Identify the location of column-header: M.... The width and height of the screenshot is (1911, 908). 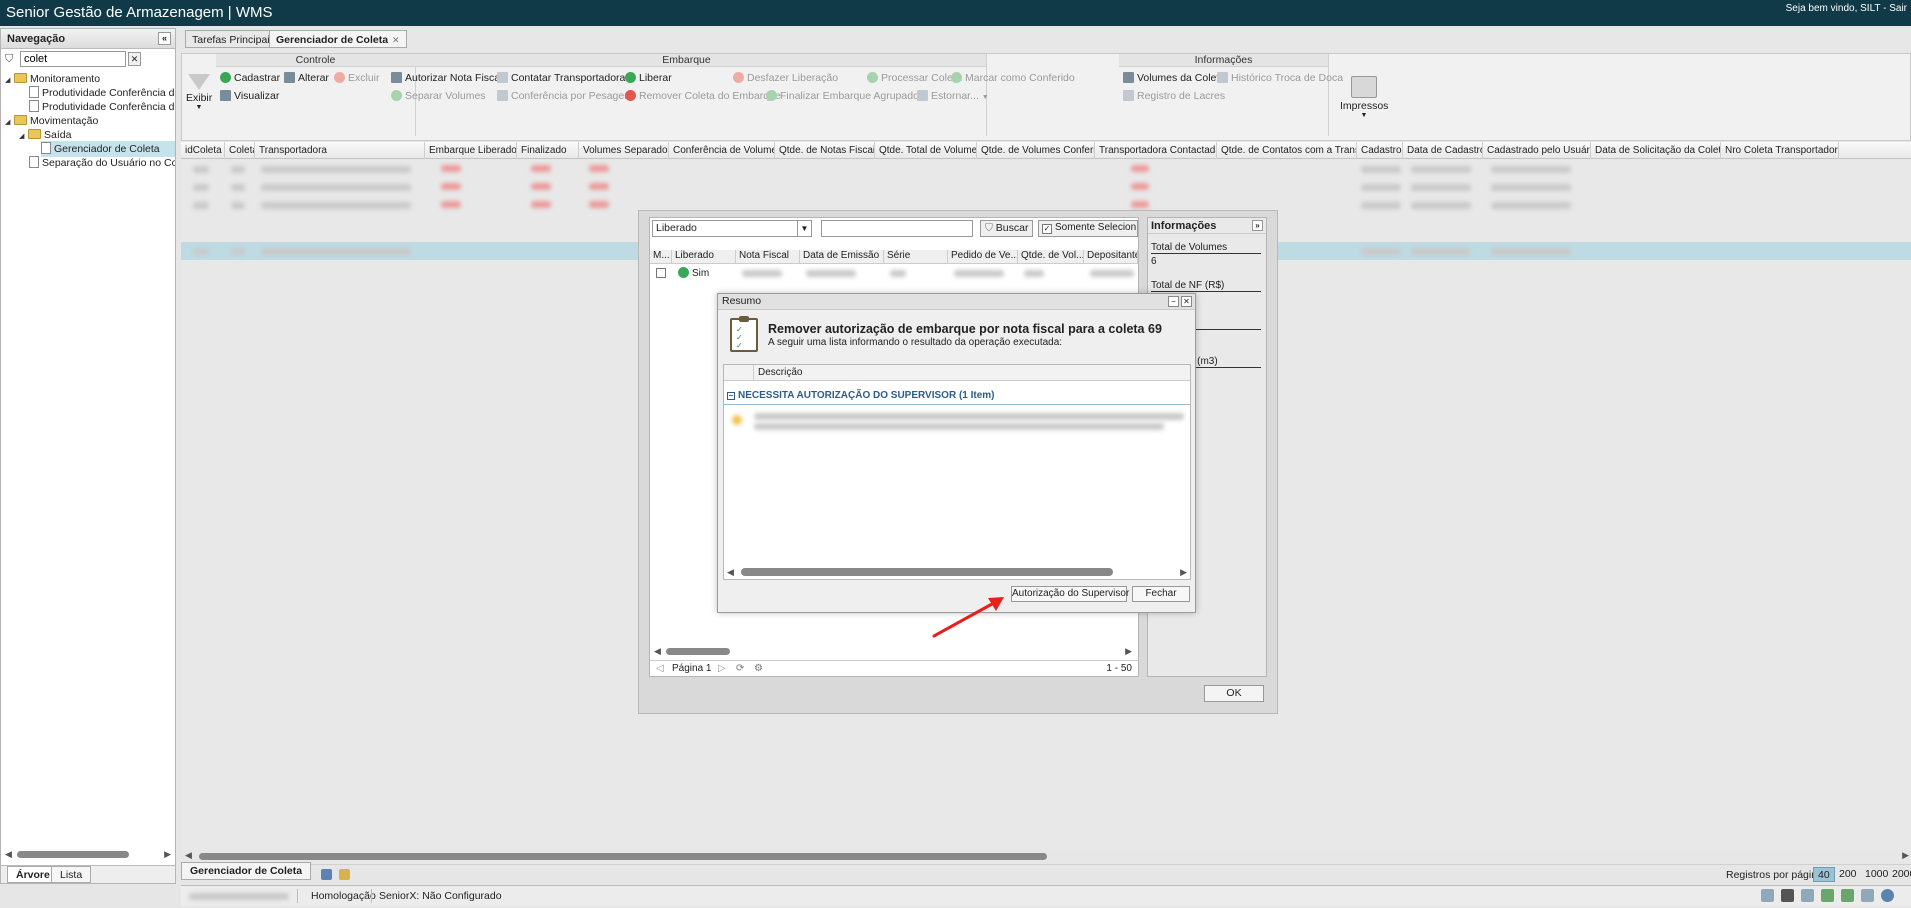
(661, 257).